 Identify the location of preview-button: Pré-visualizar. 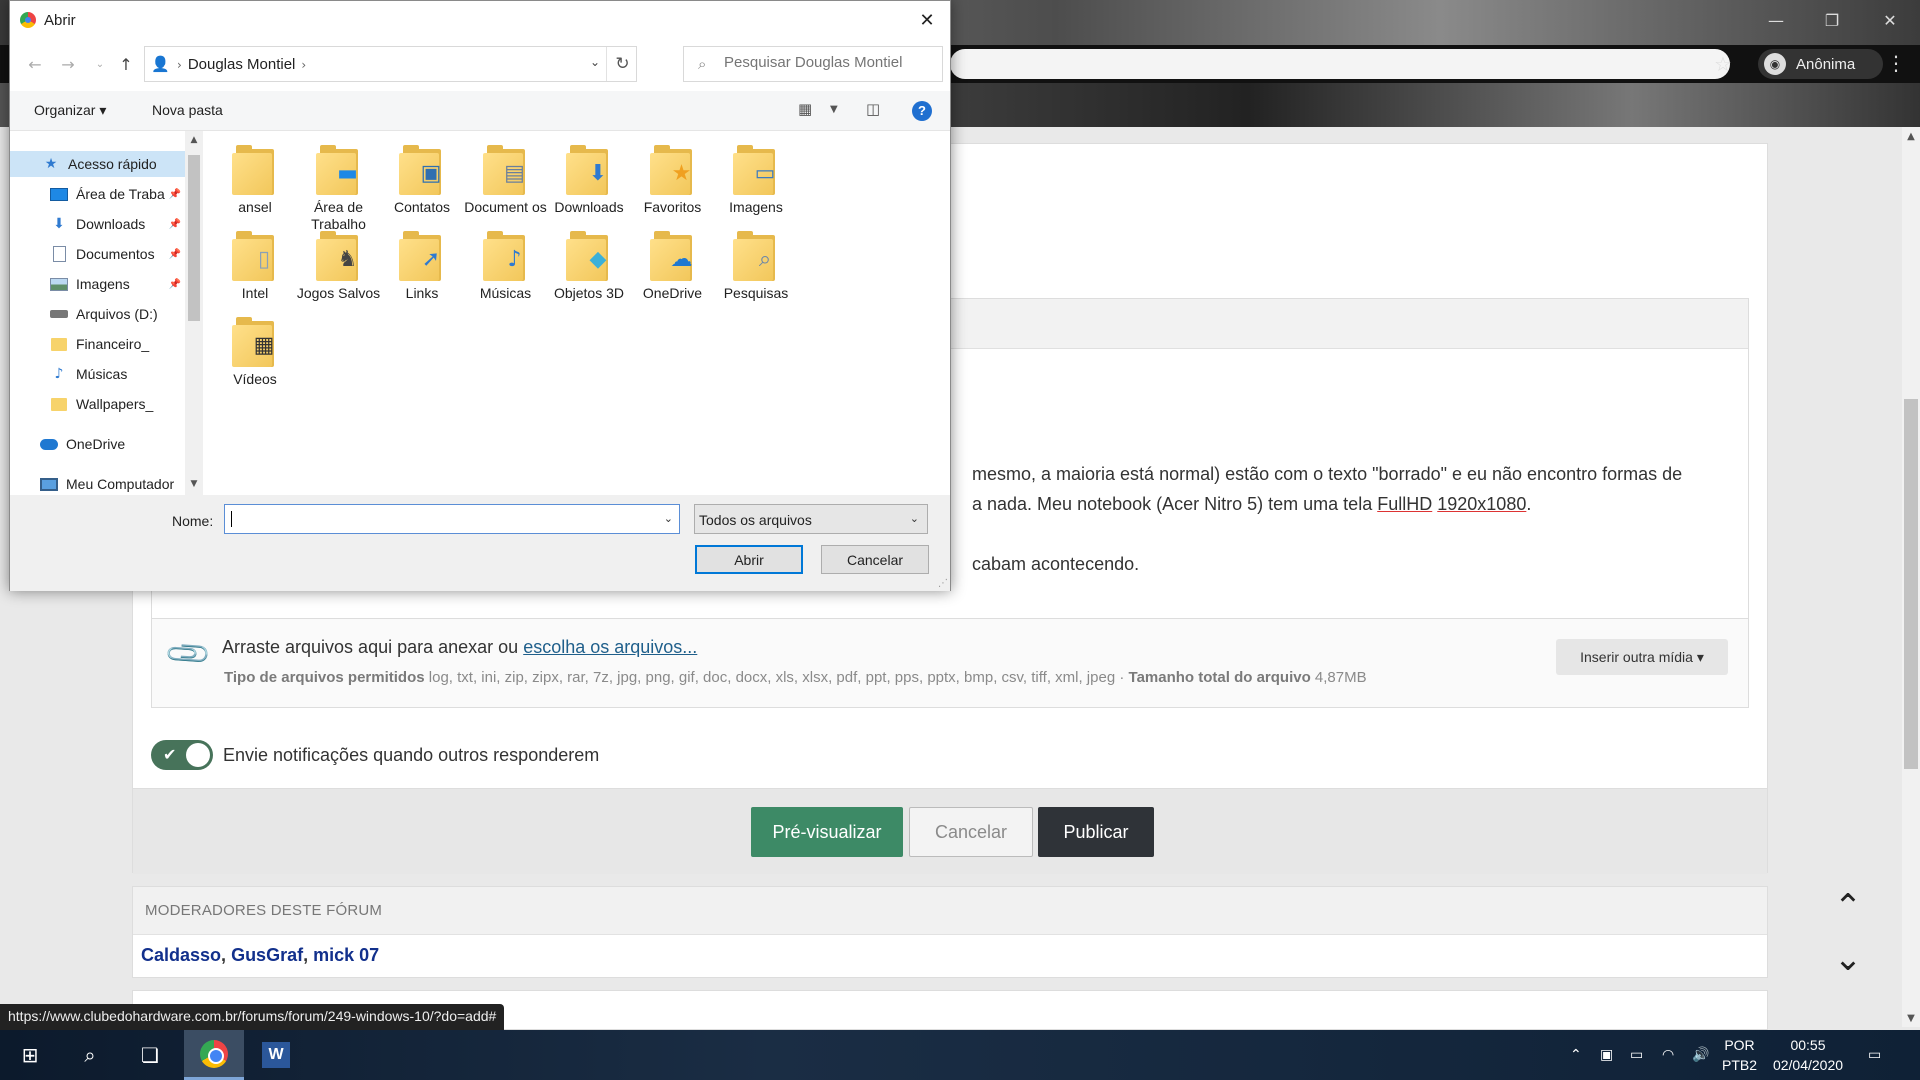
(827, 832).